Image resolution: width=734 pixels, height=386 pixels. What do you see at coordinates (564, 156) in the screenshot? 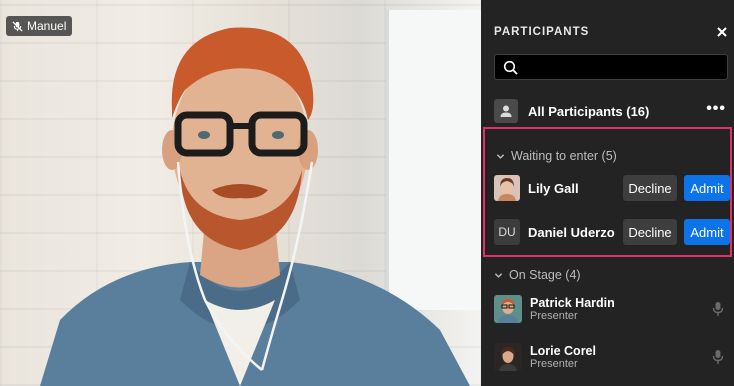
I see `waiting-label: Waiting to enter (5)` at bounding box center [564, 156].